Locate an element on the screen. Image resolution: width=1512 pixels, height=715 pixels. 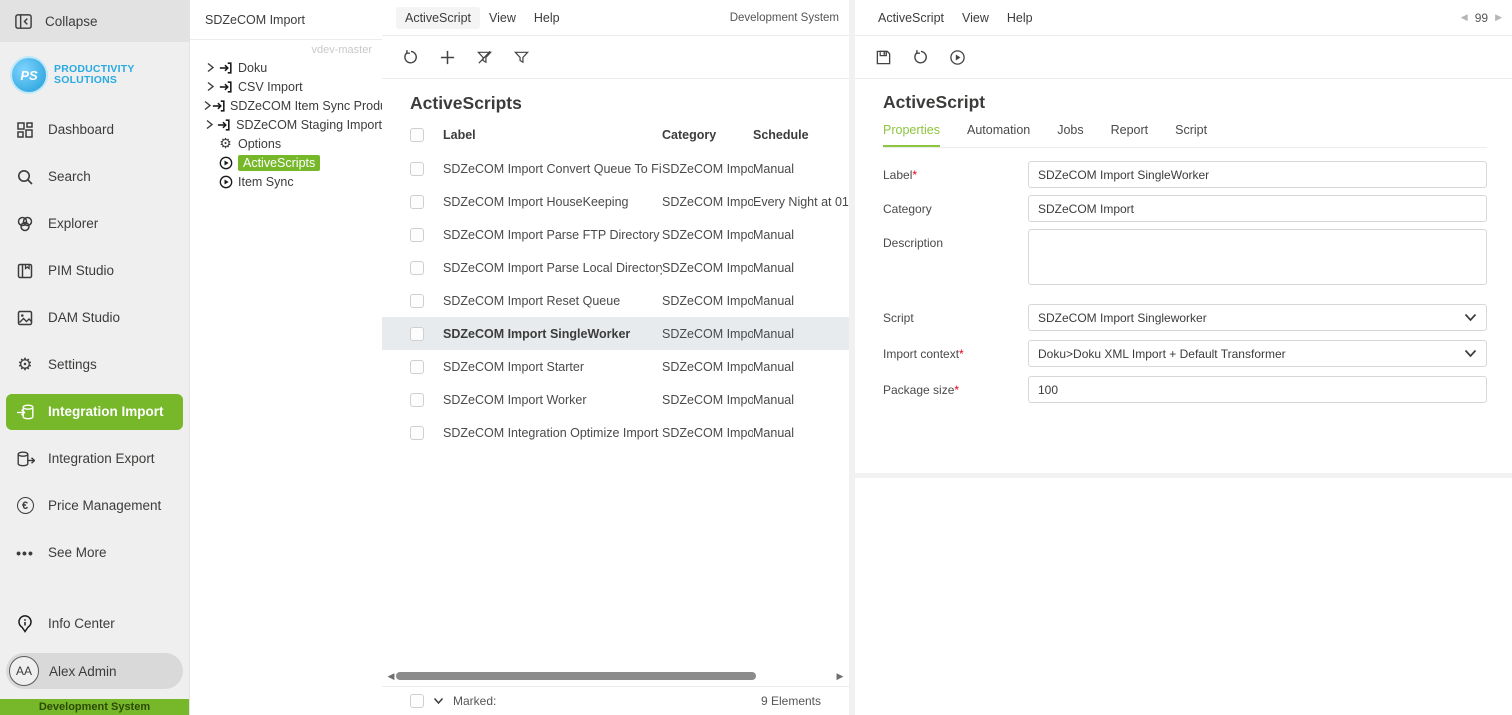
required-asterisk: * is located at coordinates (961, 354).